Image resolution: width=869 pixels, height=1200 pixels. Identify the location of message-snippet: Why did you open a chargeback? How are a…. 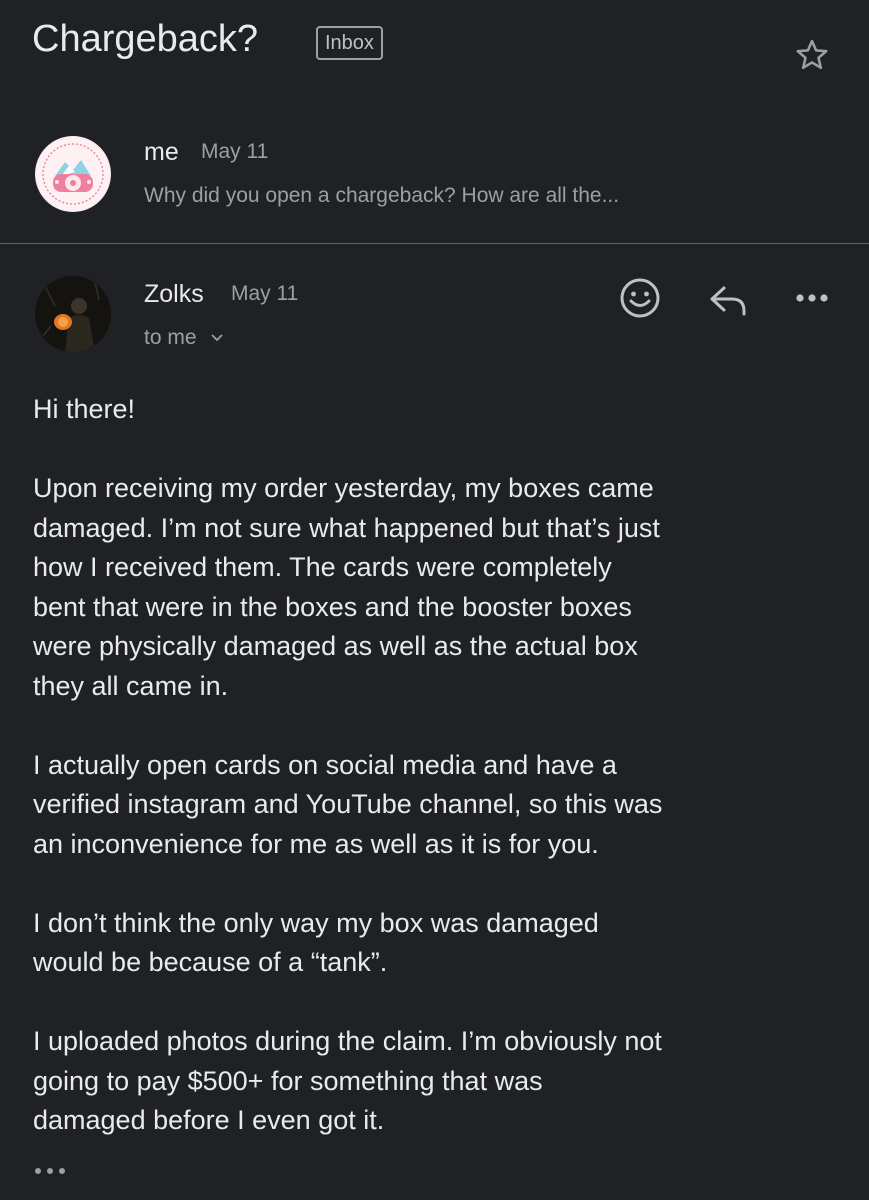
(382, 195).